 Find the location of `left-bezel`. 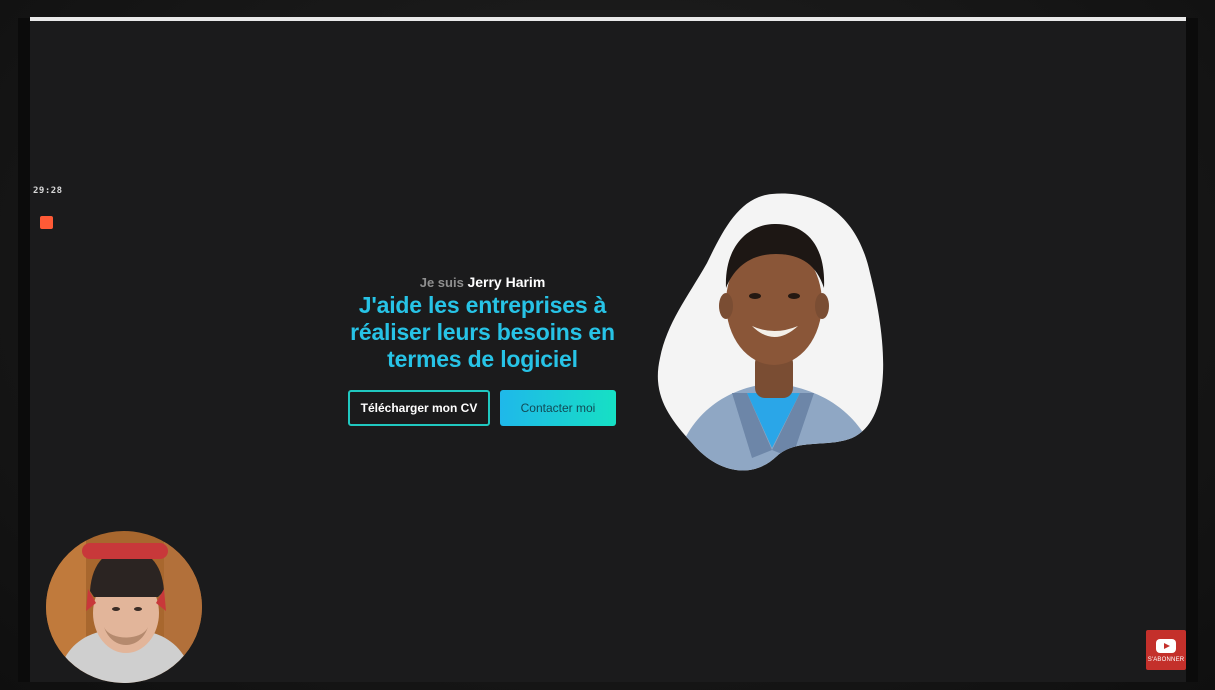

left-bezel is located at coordinates (24, 350).